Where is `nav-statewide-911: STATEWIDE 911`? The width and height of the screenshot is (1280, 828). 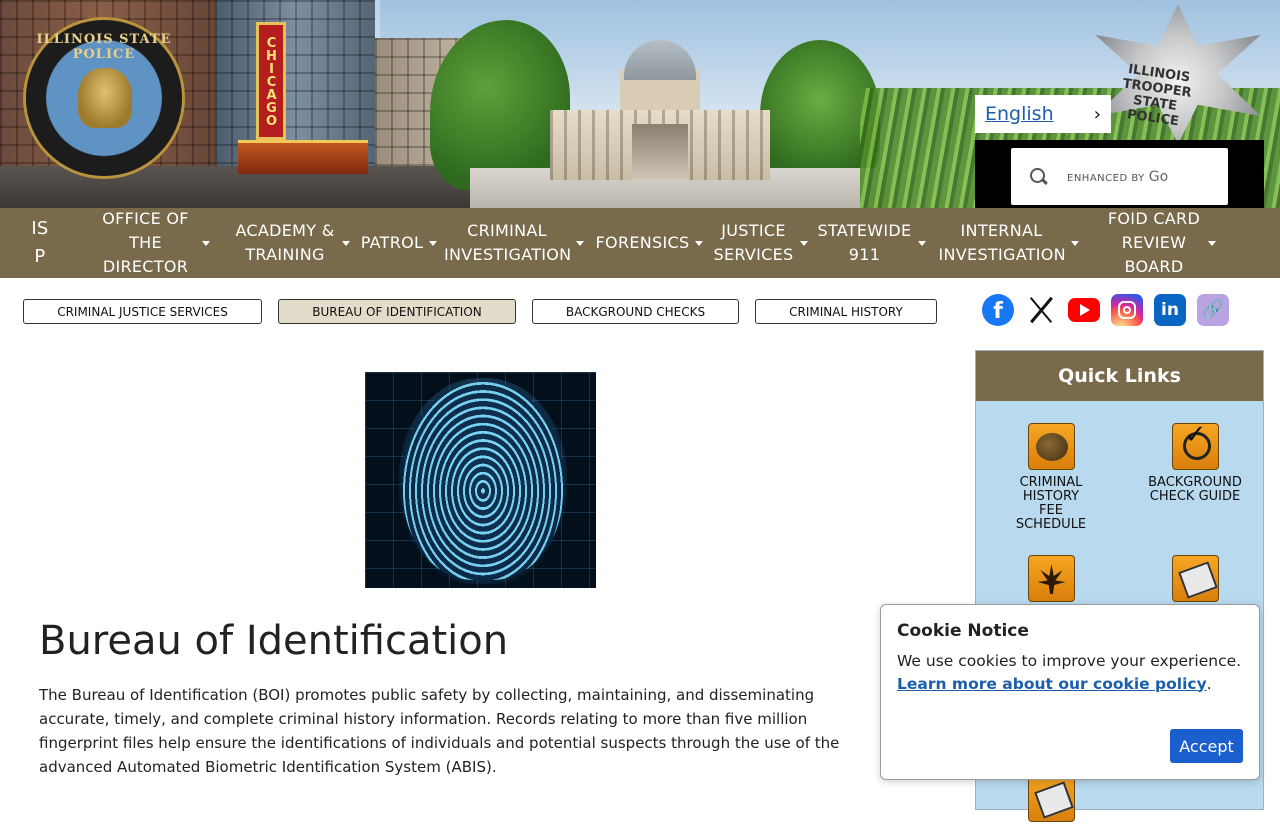
nav-statewide-911: STATEWIDE 911 is located at coordinates (871, 243).